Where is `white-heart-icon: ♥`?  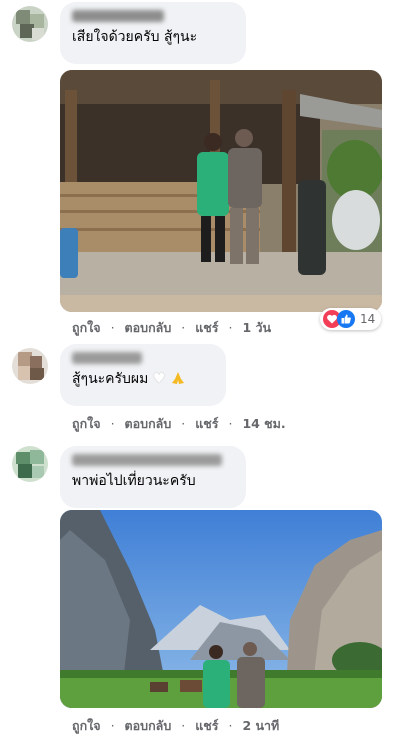
white-heart-icon: ♥ is located at coordinates (159, 379).